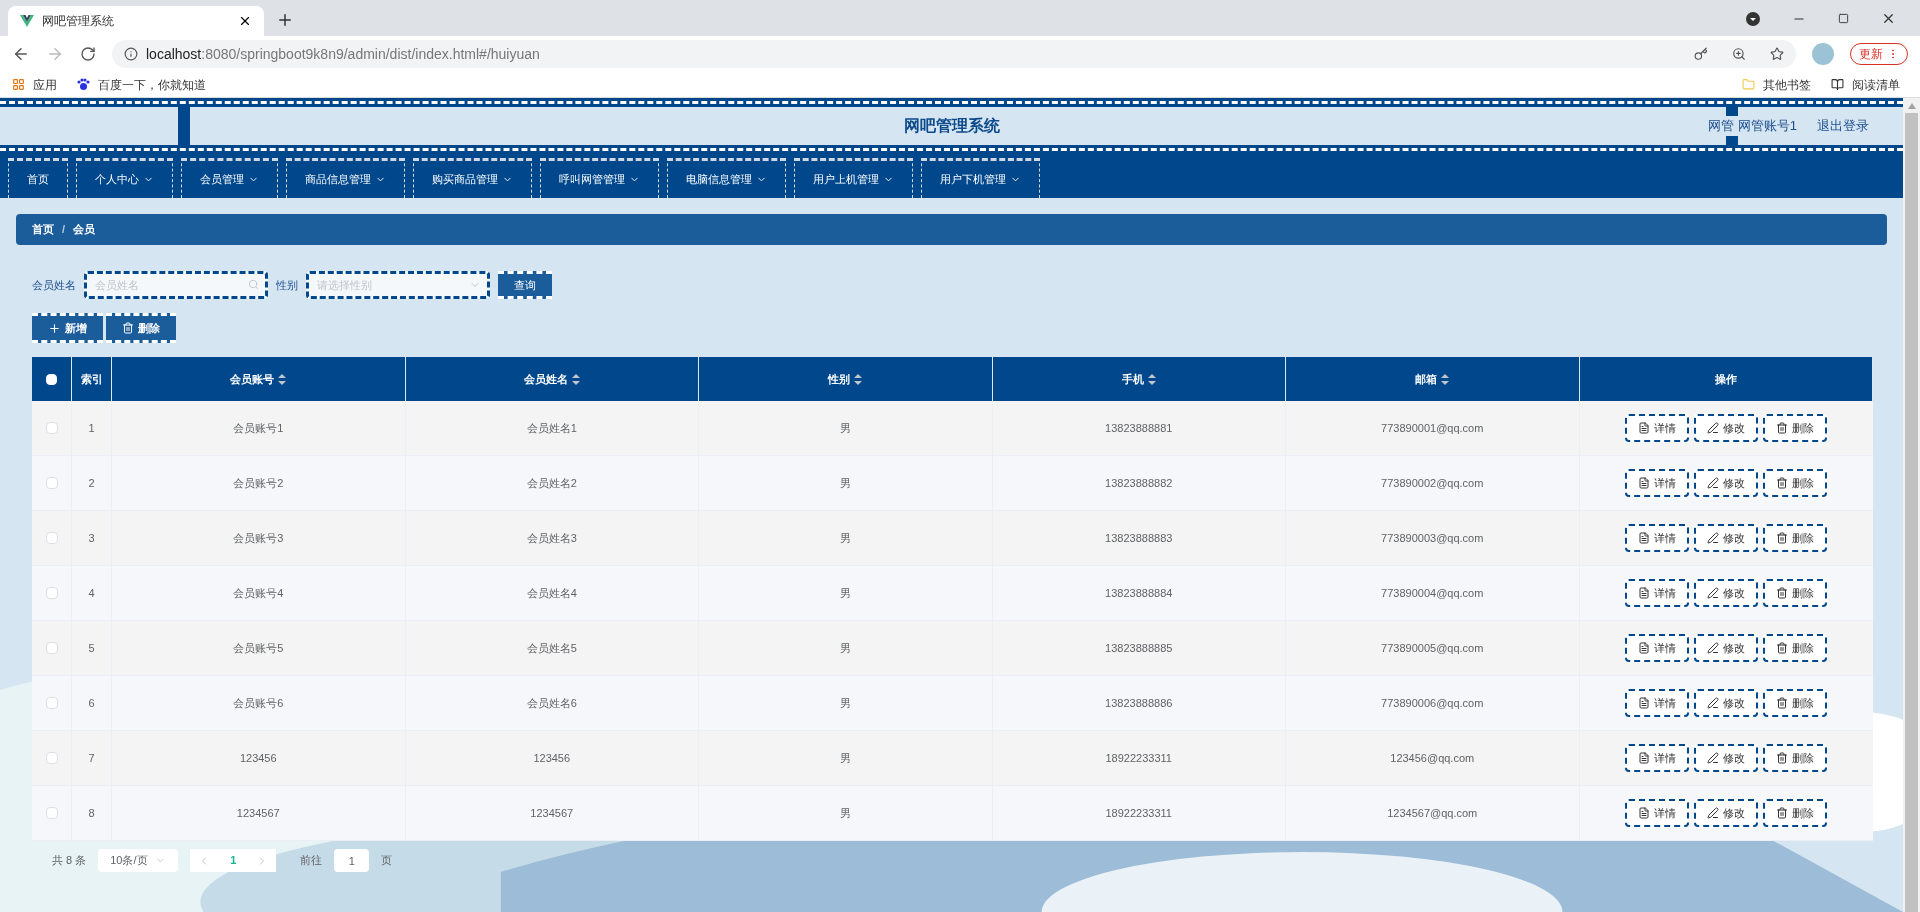 The image size is (1920, 912). I want to click on table-cell-text: 13823888885, so click(1139, 648).